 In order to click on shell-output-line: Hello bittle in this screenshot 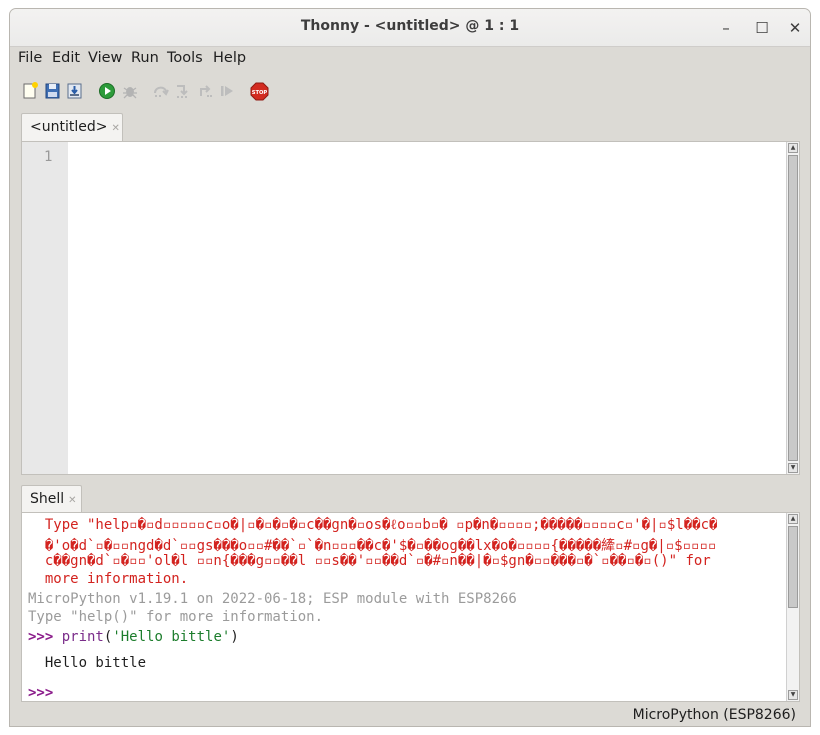, I will do `click(87, 663)`.